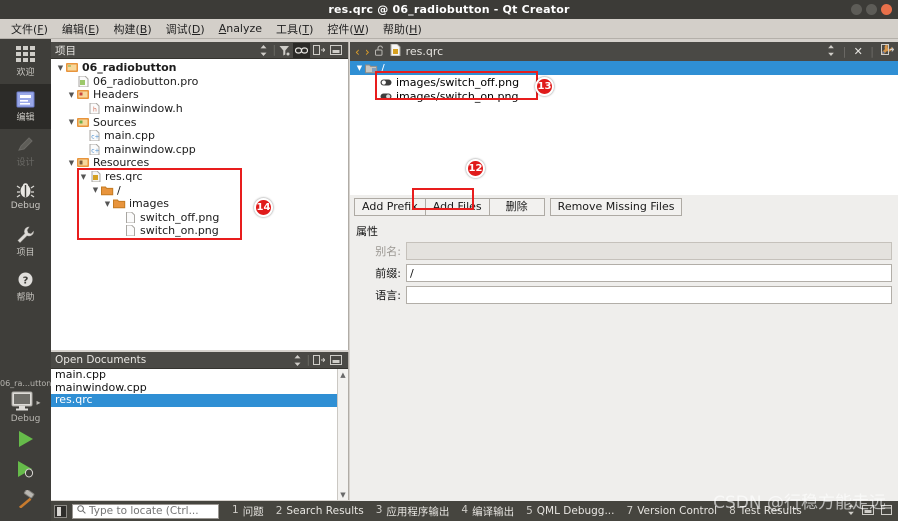 This screenshot has width=898, height=521. I want to click on chevron-left-icon: ‹, so click(357, 52).